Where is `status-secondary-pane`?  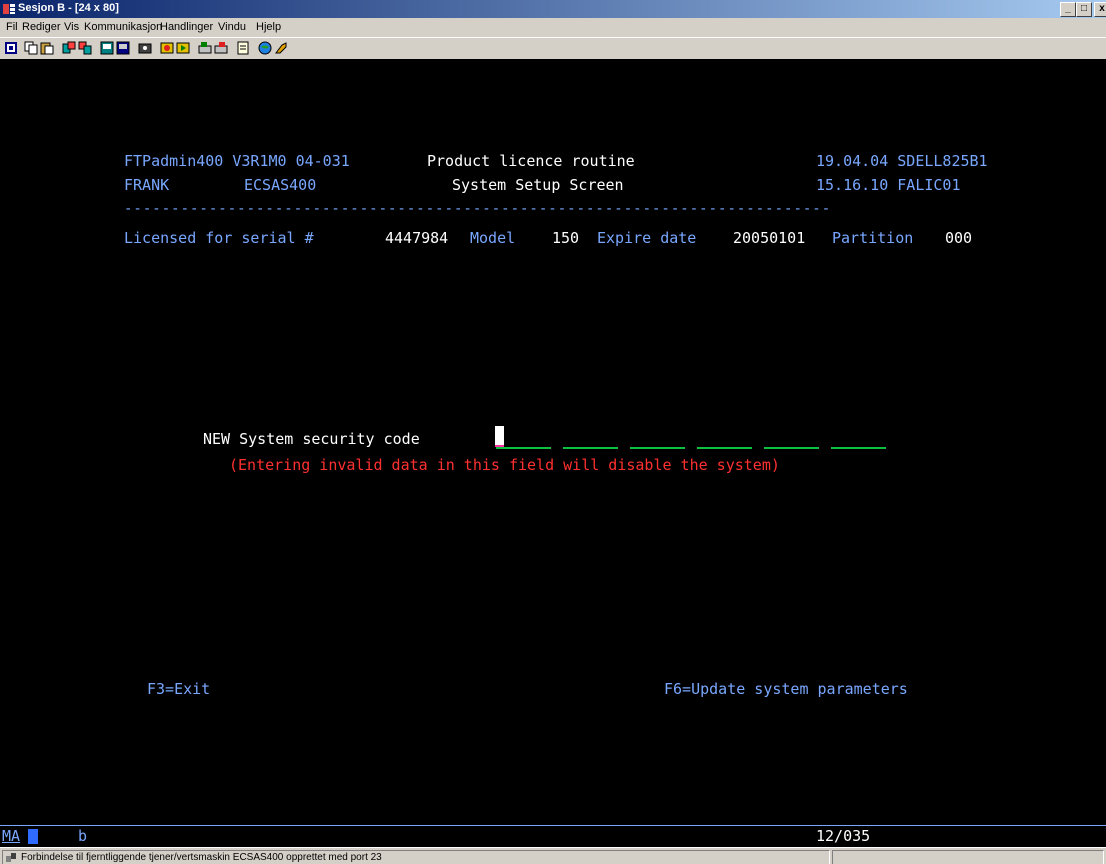 status-secondary-pane is located at coordinates (968, 857).